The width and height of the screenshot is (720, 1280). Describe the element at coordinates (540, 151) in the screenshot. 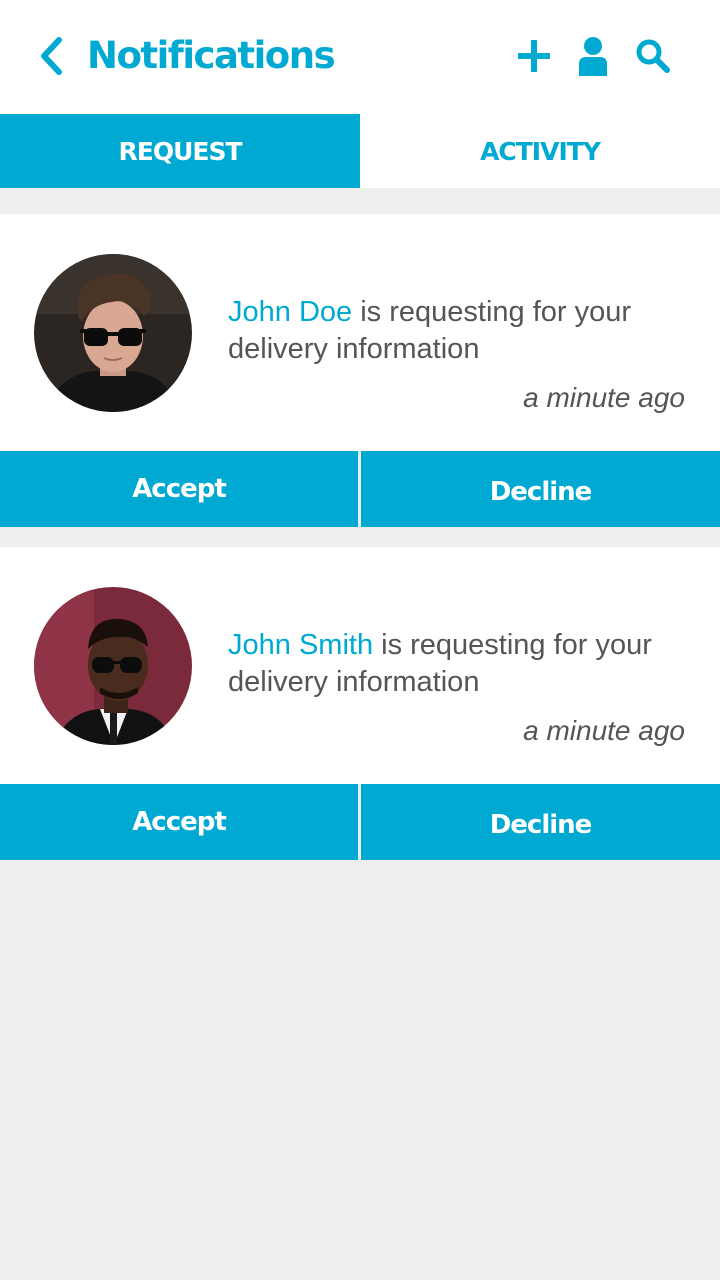

I see `tab-activity: ACTIVITY` at that location.